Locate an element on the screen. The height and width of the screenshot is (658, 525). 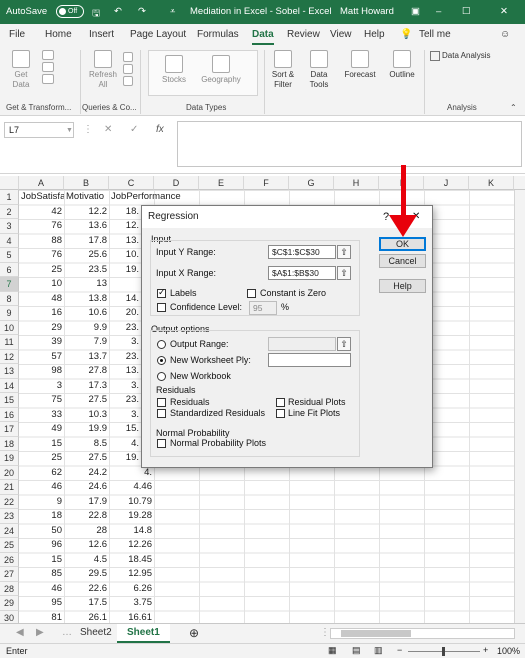
input-y-collapse-icon: ⇧ is located at coordinates (344, 252).